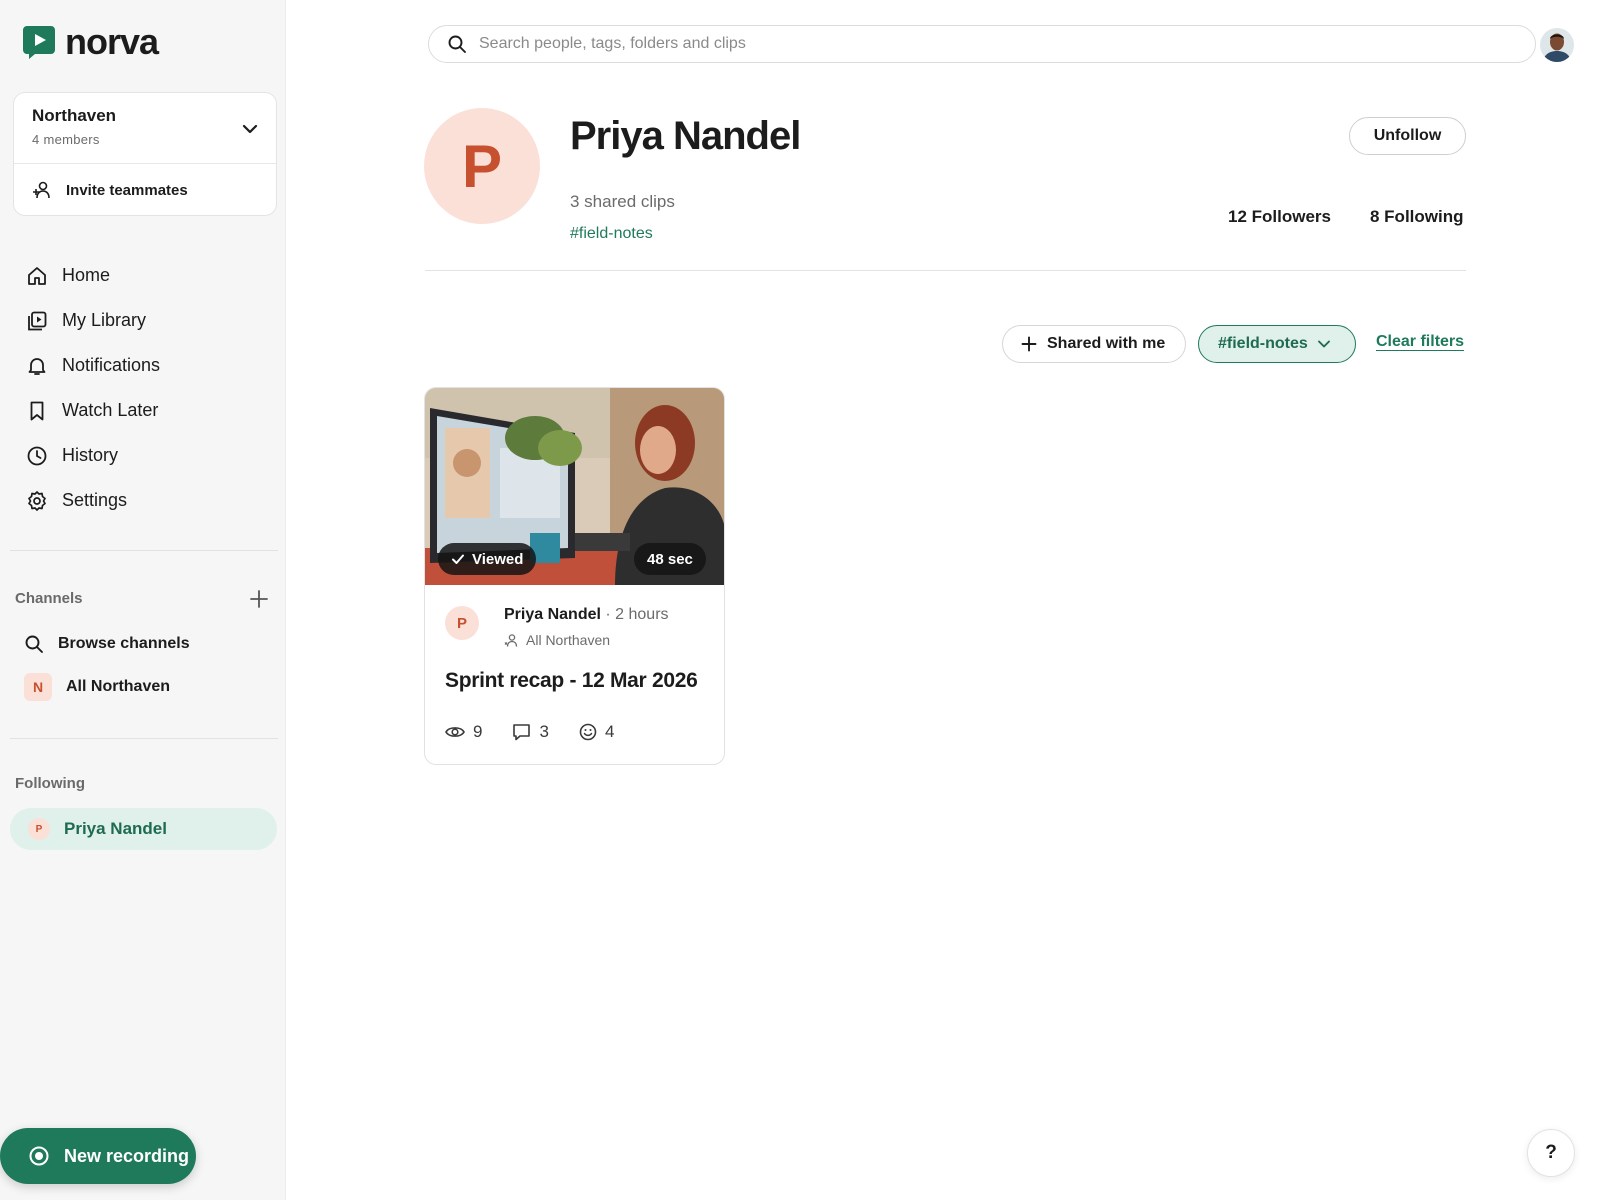  I want to click on workspace-name: Northaven, so click(74, 115).